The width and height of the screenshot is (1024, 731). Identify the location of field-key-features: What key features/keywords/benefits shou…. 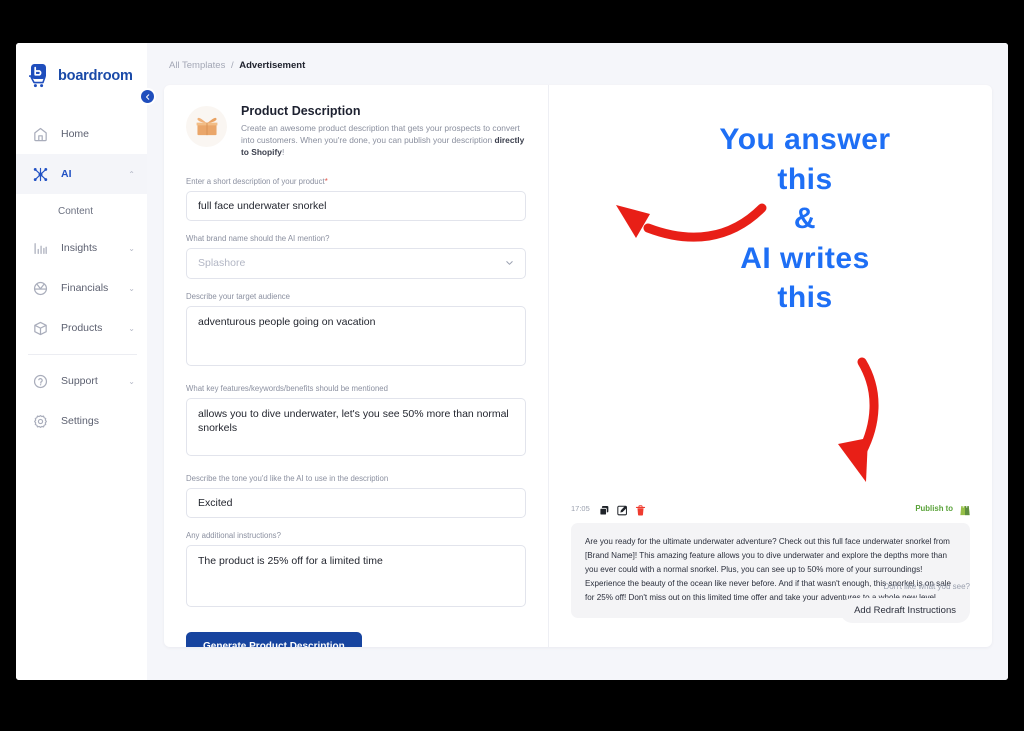
(356, 422).